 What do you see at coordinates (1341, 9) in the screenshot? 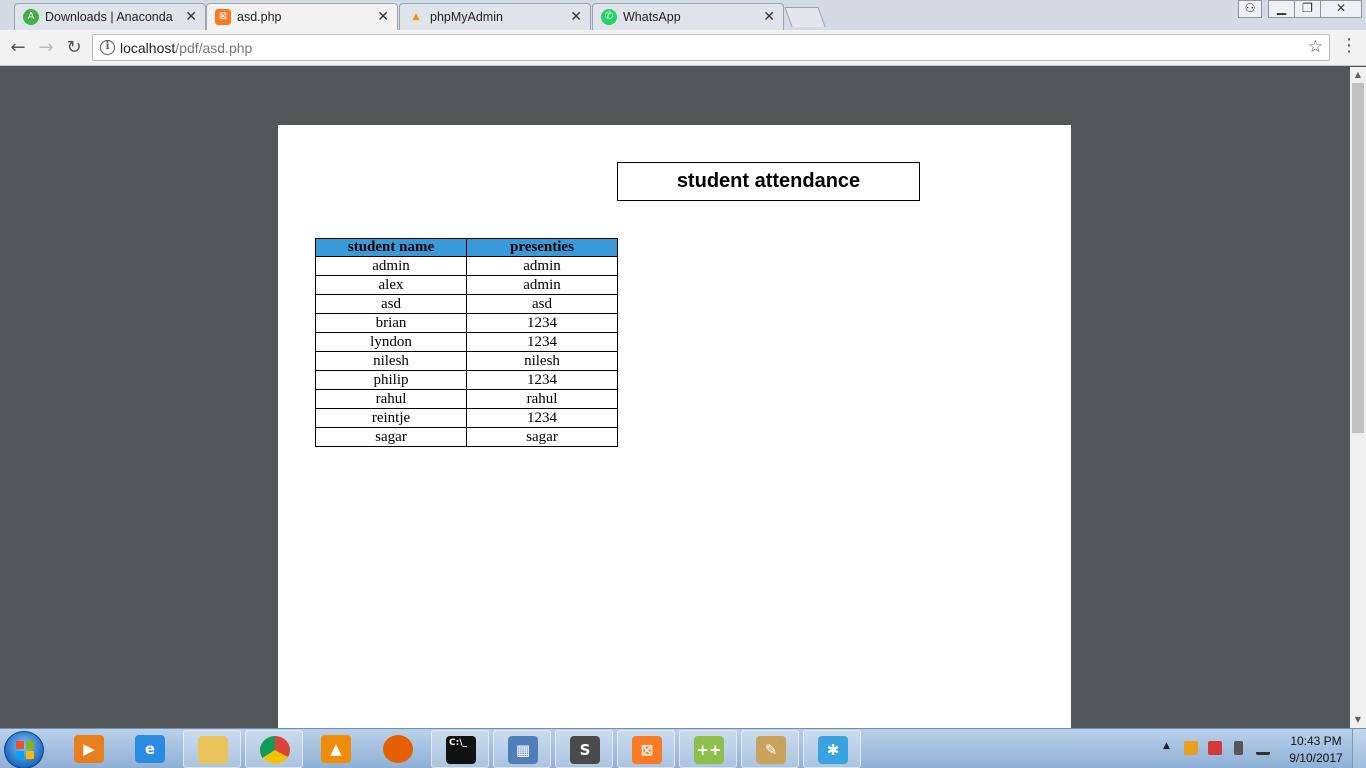
I see `close-window-button: ✕` at bounding box center [1341, 9].